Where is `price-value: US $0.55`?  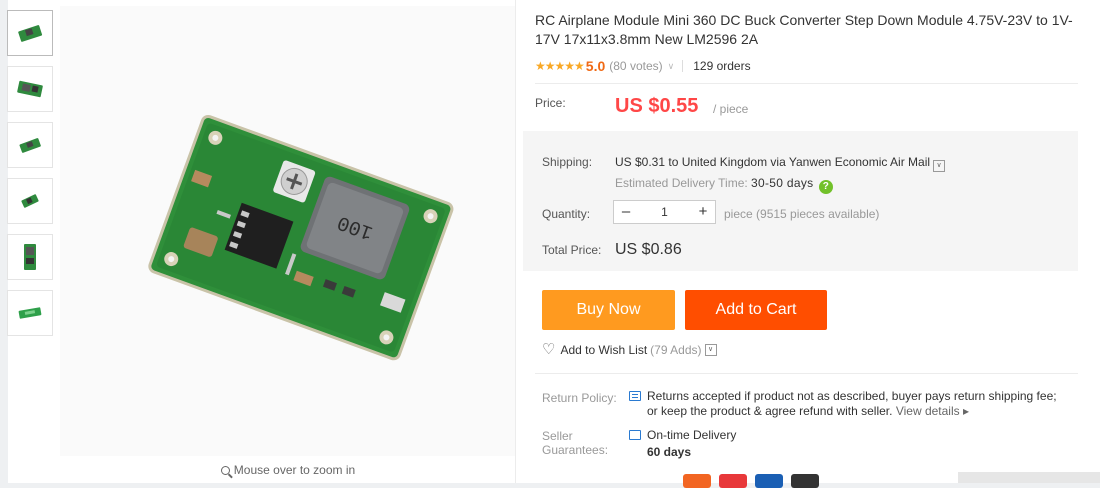 price-value: US $0.55 is located at coordinates (657, 106).